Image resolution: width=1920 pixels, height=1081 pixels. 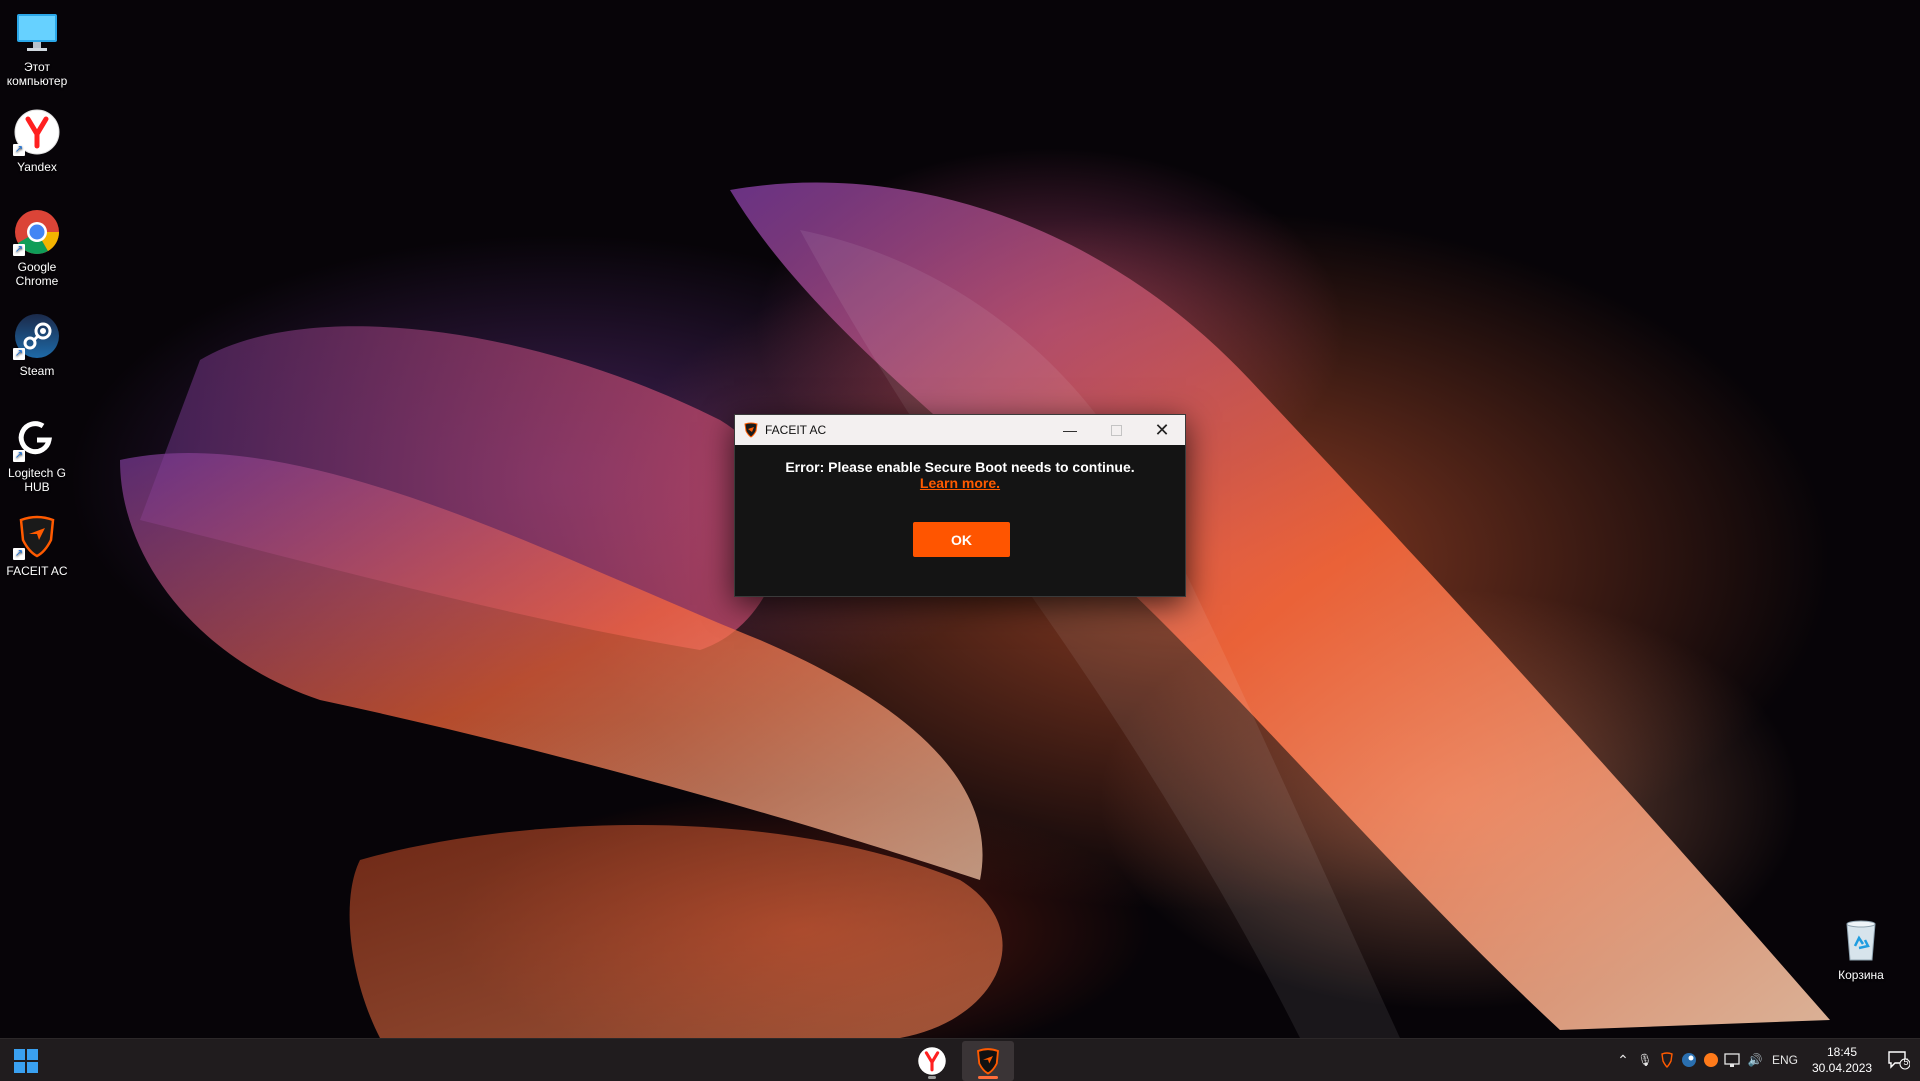 I want to click on volume-icon: 🔊, so click(x=1755, y=1060).